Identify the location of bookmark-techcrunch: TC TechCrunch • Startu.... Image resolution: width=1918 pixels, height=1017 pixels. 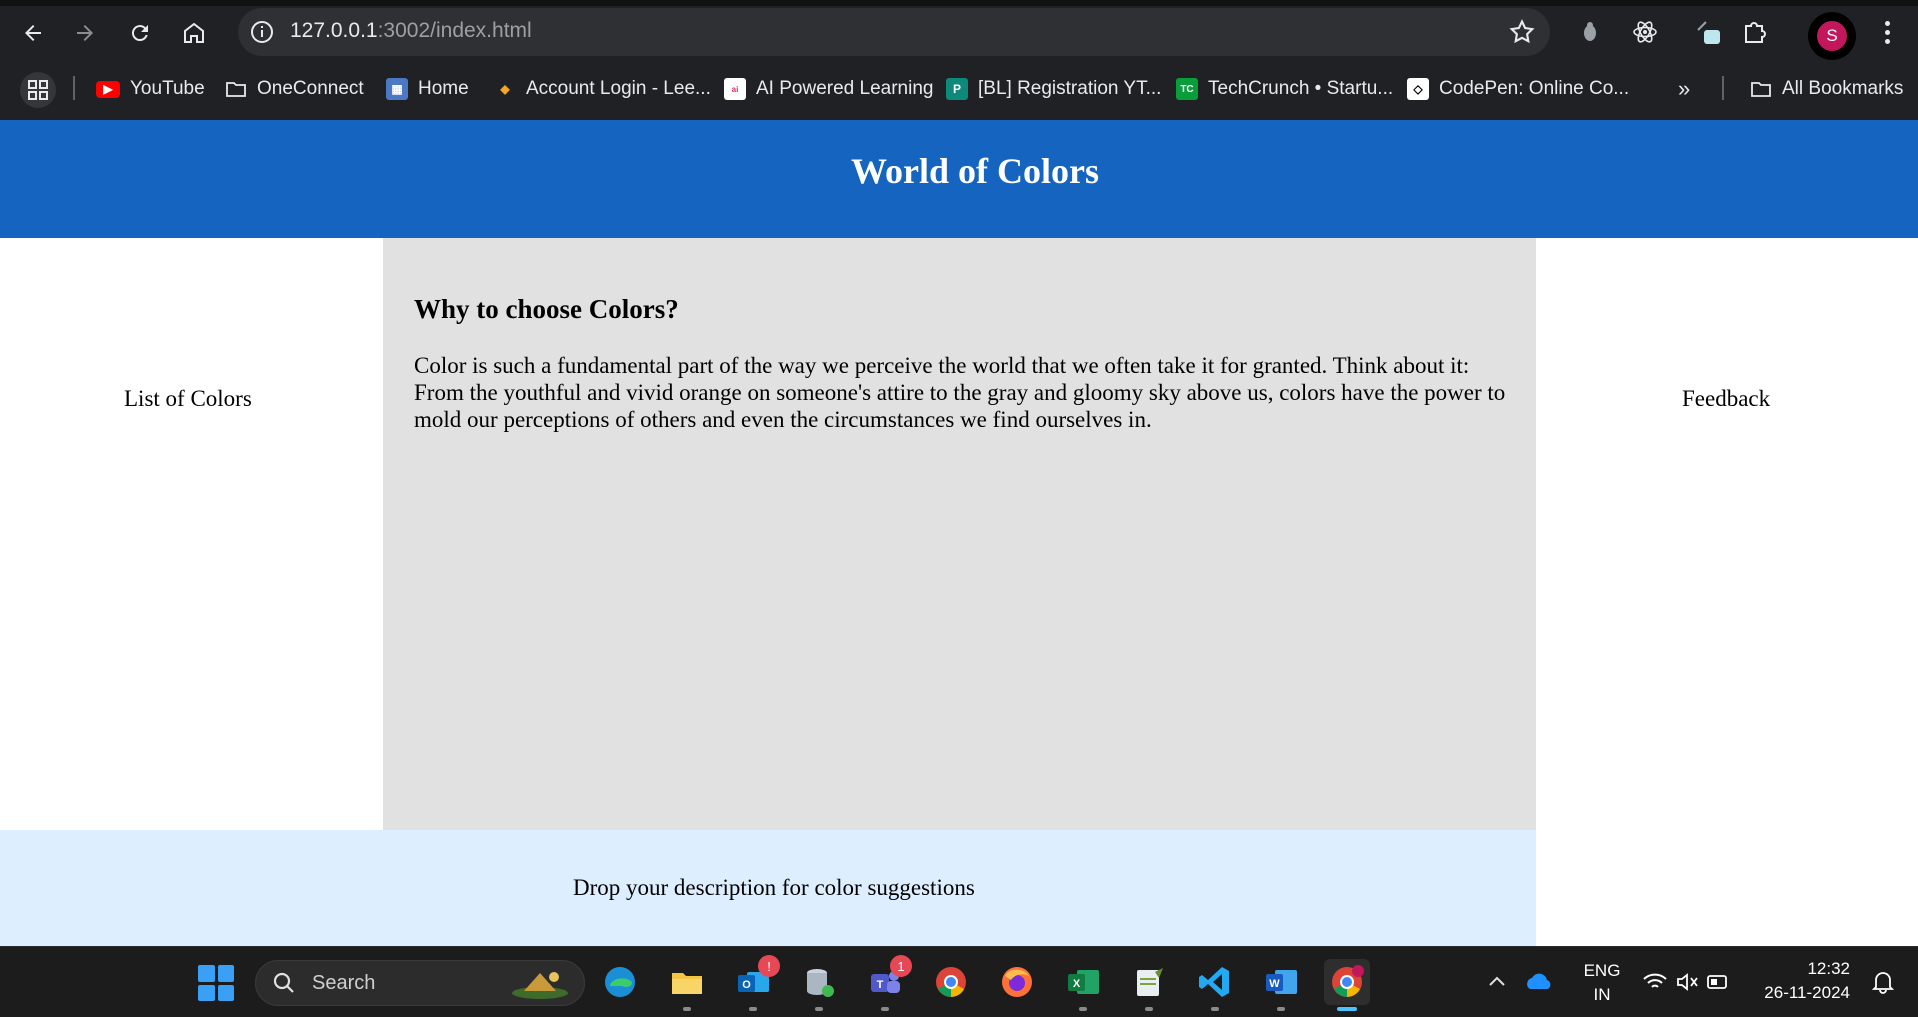
(1284, 89).